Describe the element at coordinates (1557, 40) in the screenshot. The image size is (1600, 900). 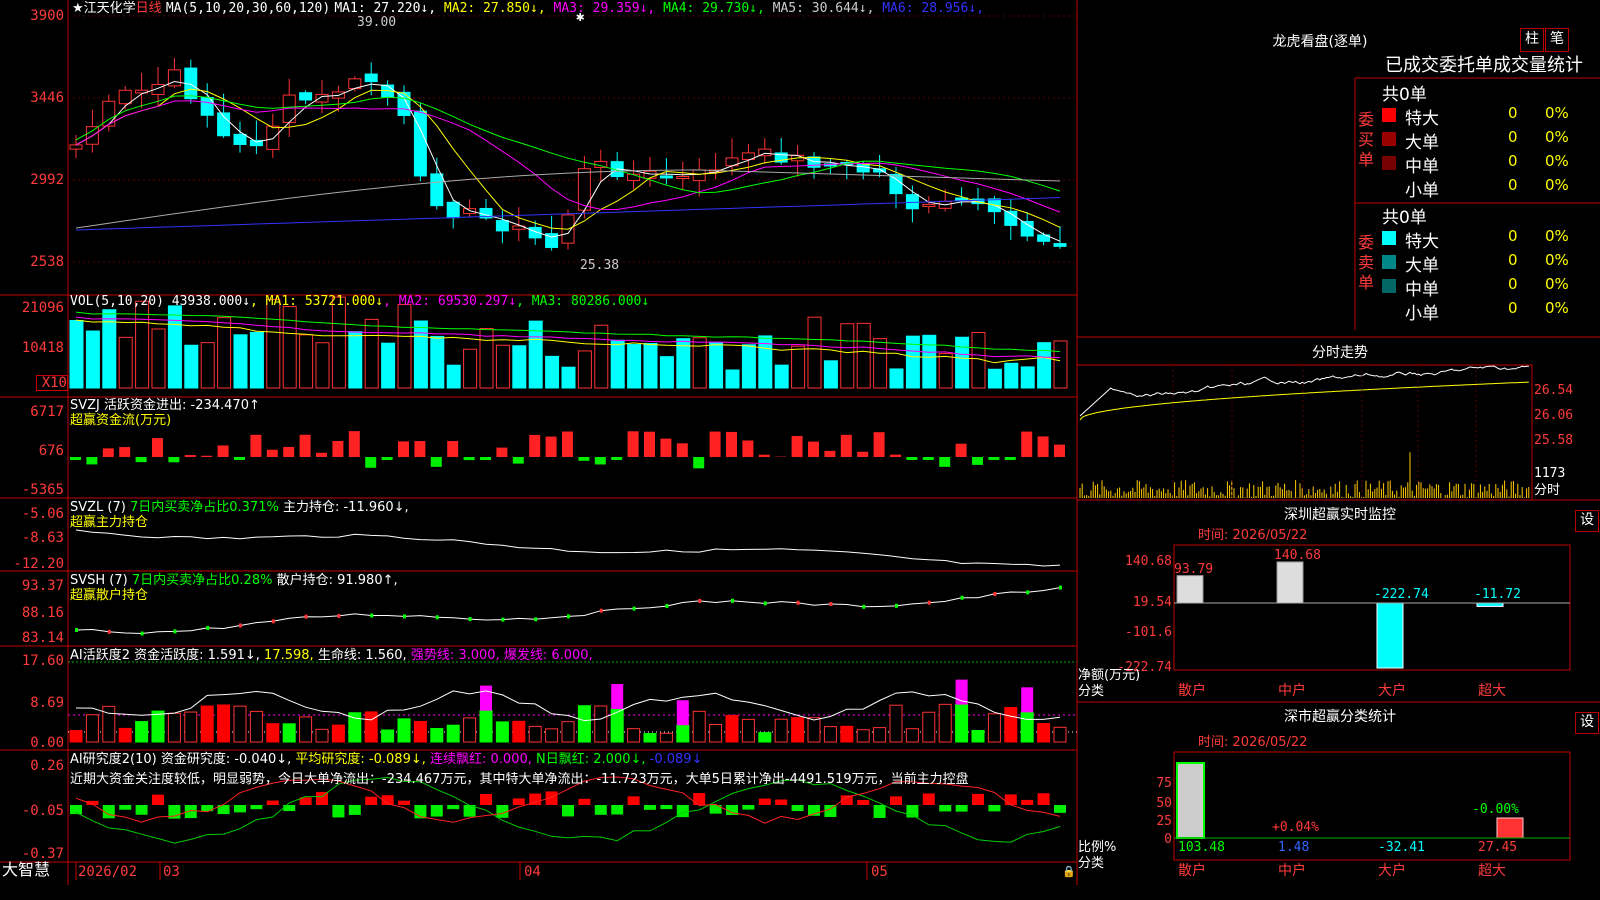
I see `tick-mode-button: 笔` at that location.